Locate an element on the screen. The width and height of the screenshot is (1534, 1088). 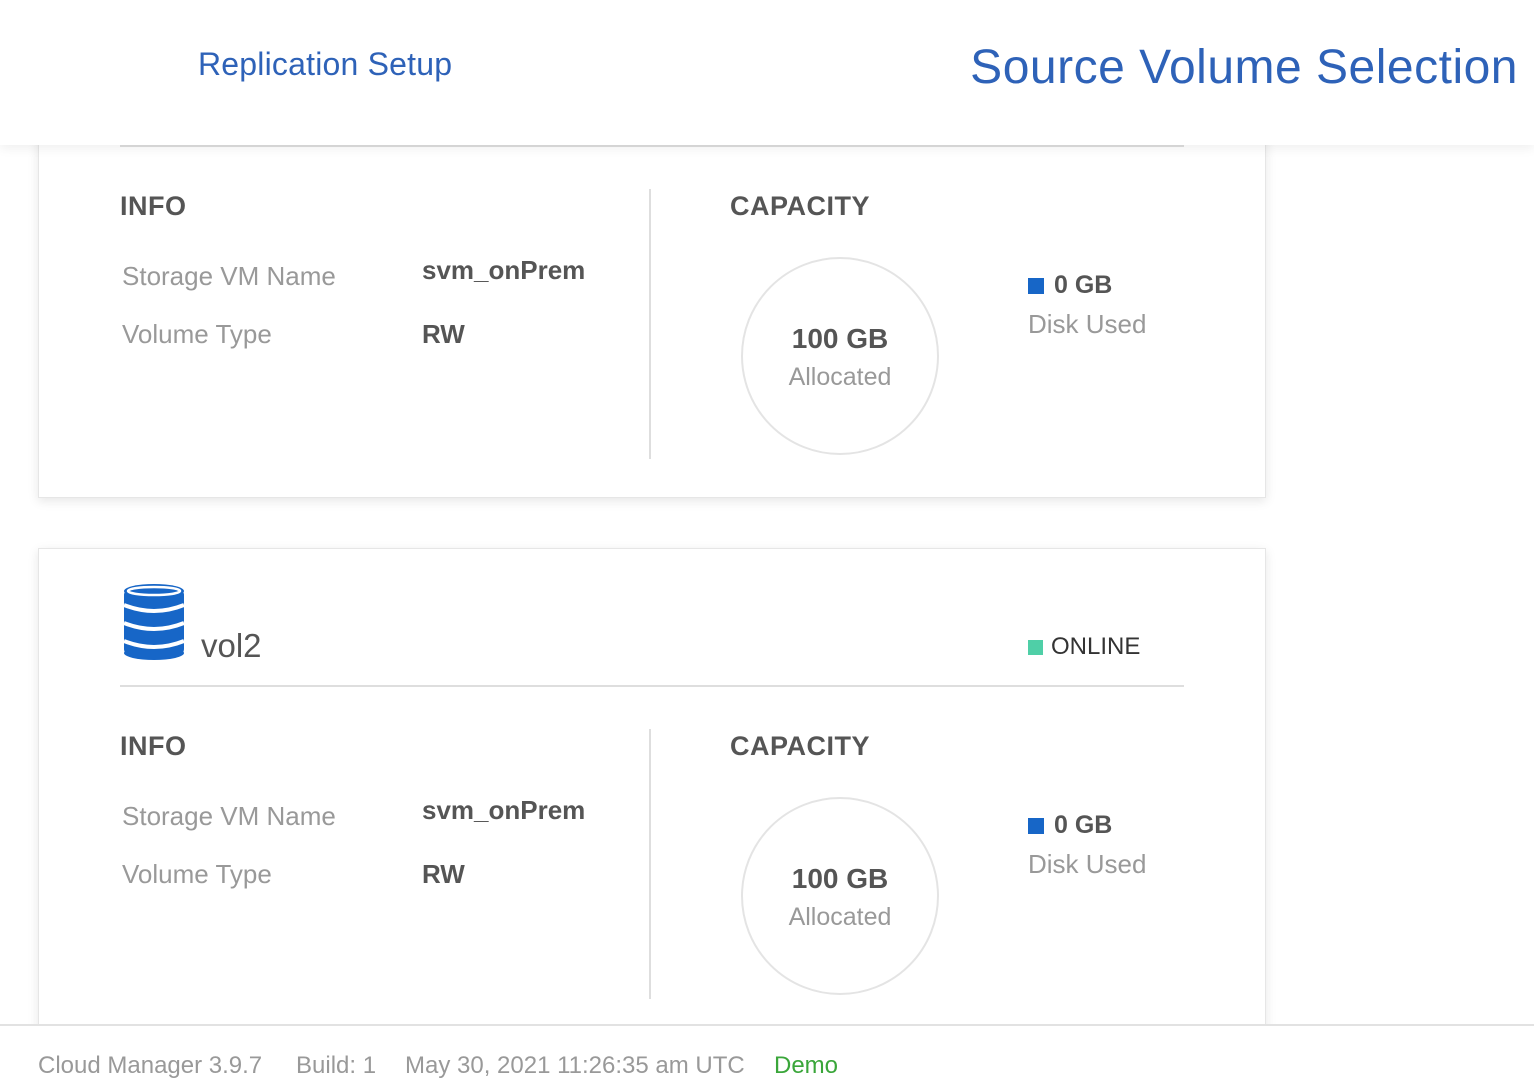
replication-setup-title: Replication Setup is located at coordinates (325, 64).